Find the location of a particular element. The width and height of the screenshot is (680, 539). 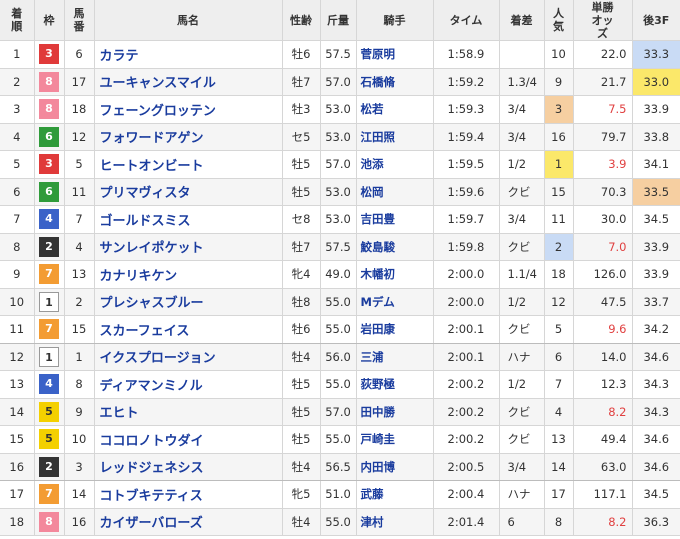

jockey-link: 池添 is located at coordinates (395, 164).